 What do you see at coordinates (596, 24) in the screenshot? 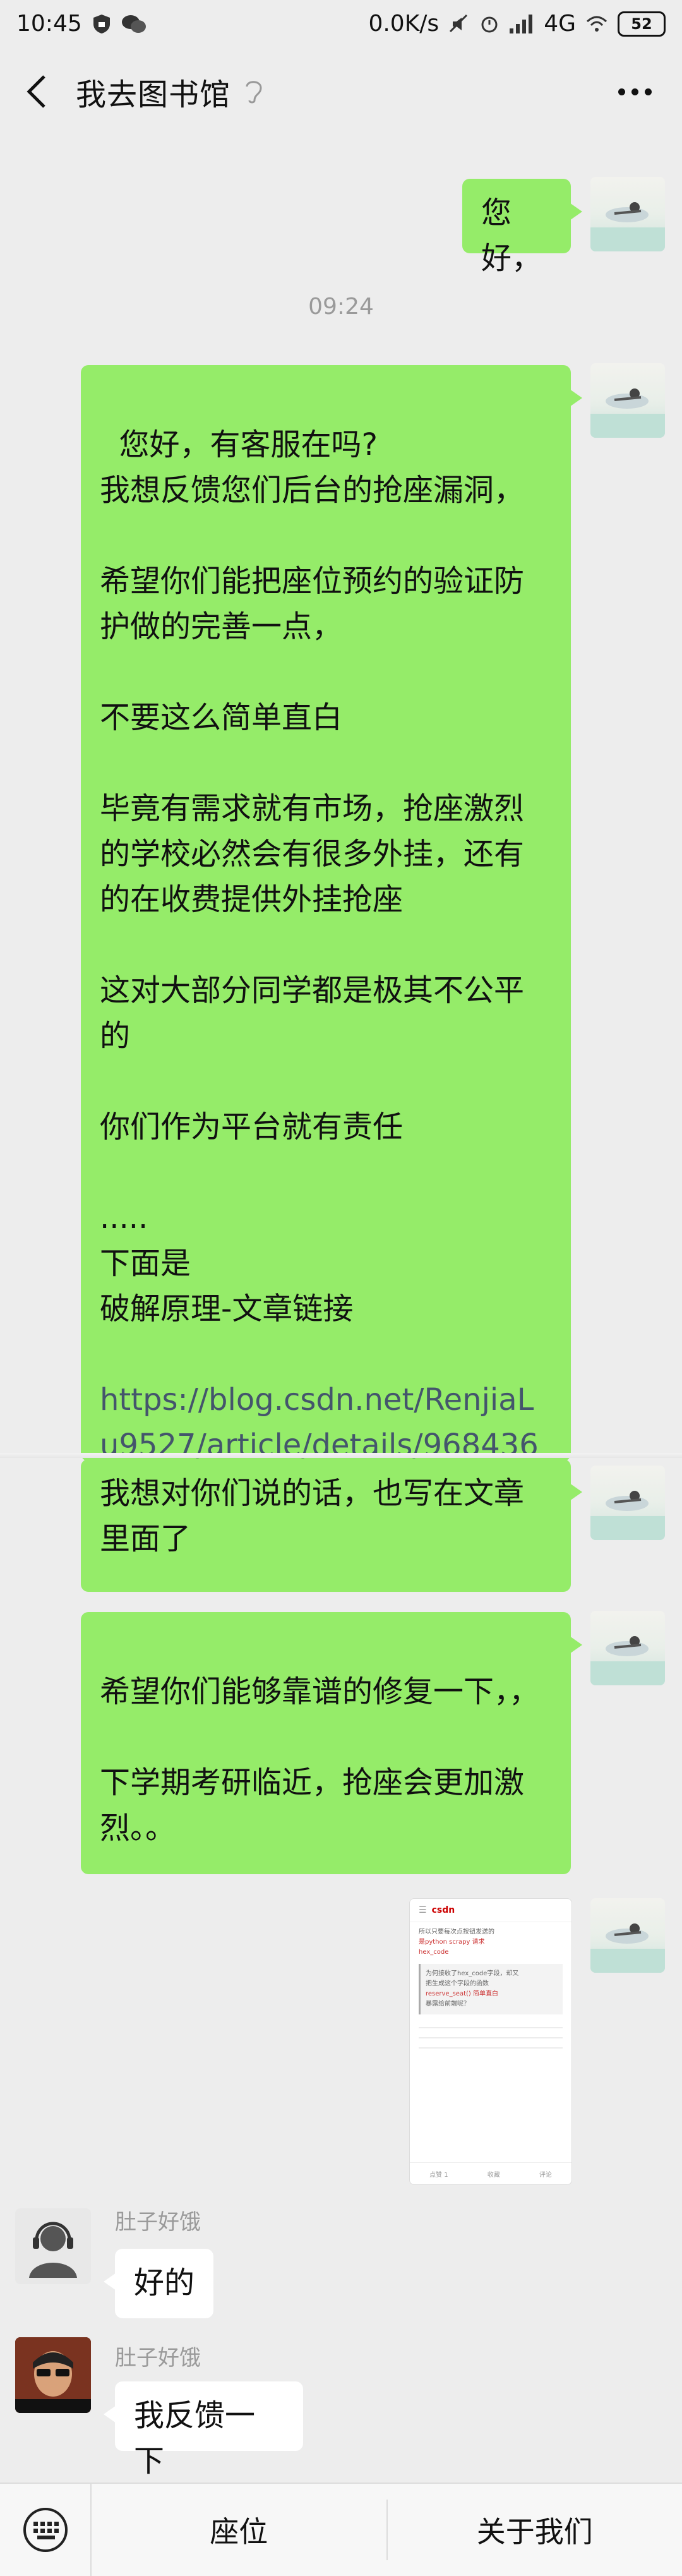
I see `wifi-icon` at bounding box center [596, 24].